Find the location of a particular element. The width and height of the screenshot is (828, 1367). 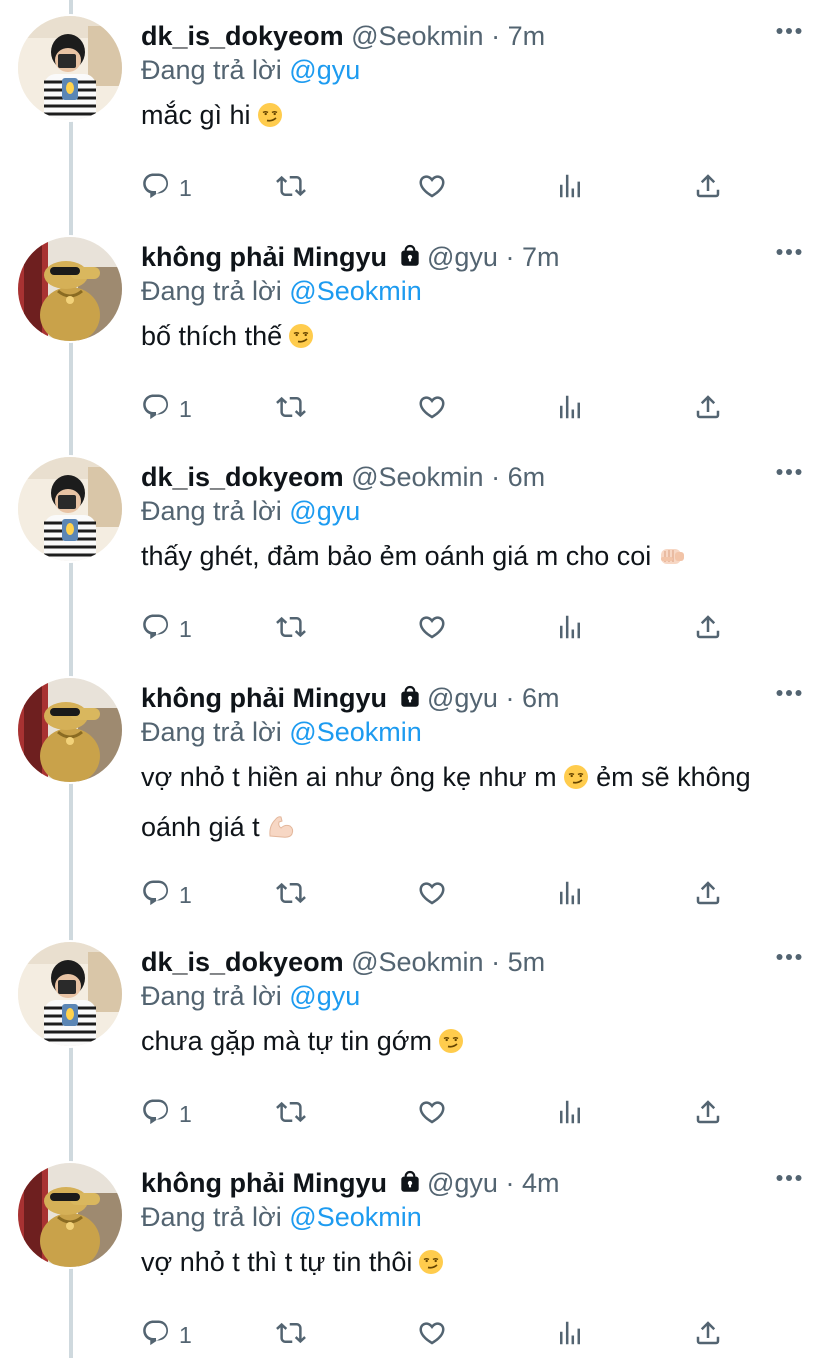

tweet-body: thấy ghét, đảm bảo ẻm oánh giá m cho coi is located at coordinates (396, 556).